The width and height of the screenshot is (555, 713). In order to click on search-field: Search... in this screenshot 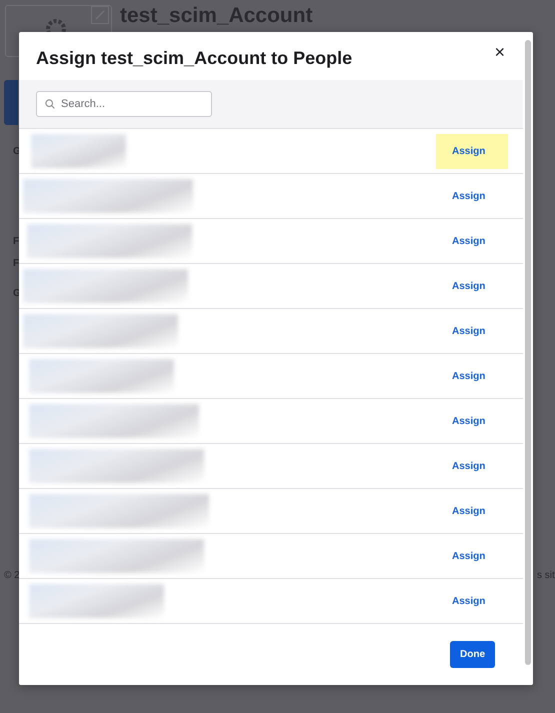, I will do `click(124, 104)`.